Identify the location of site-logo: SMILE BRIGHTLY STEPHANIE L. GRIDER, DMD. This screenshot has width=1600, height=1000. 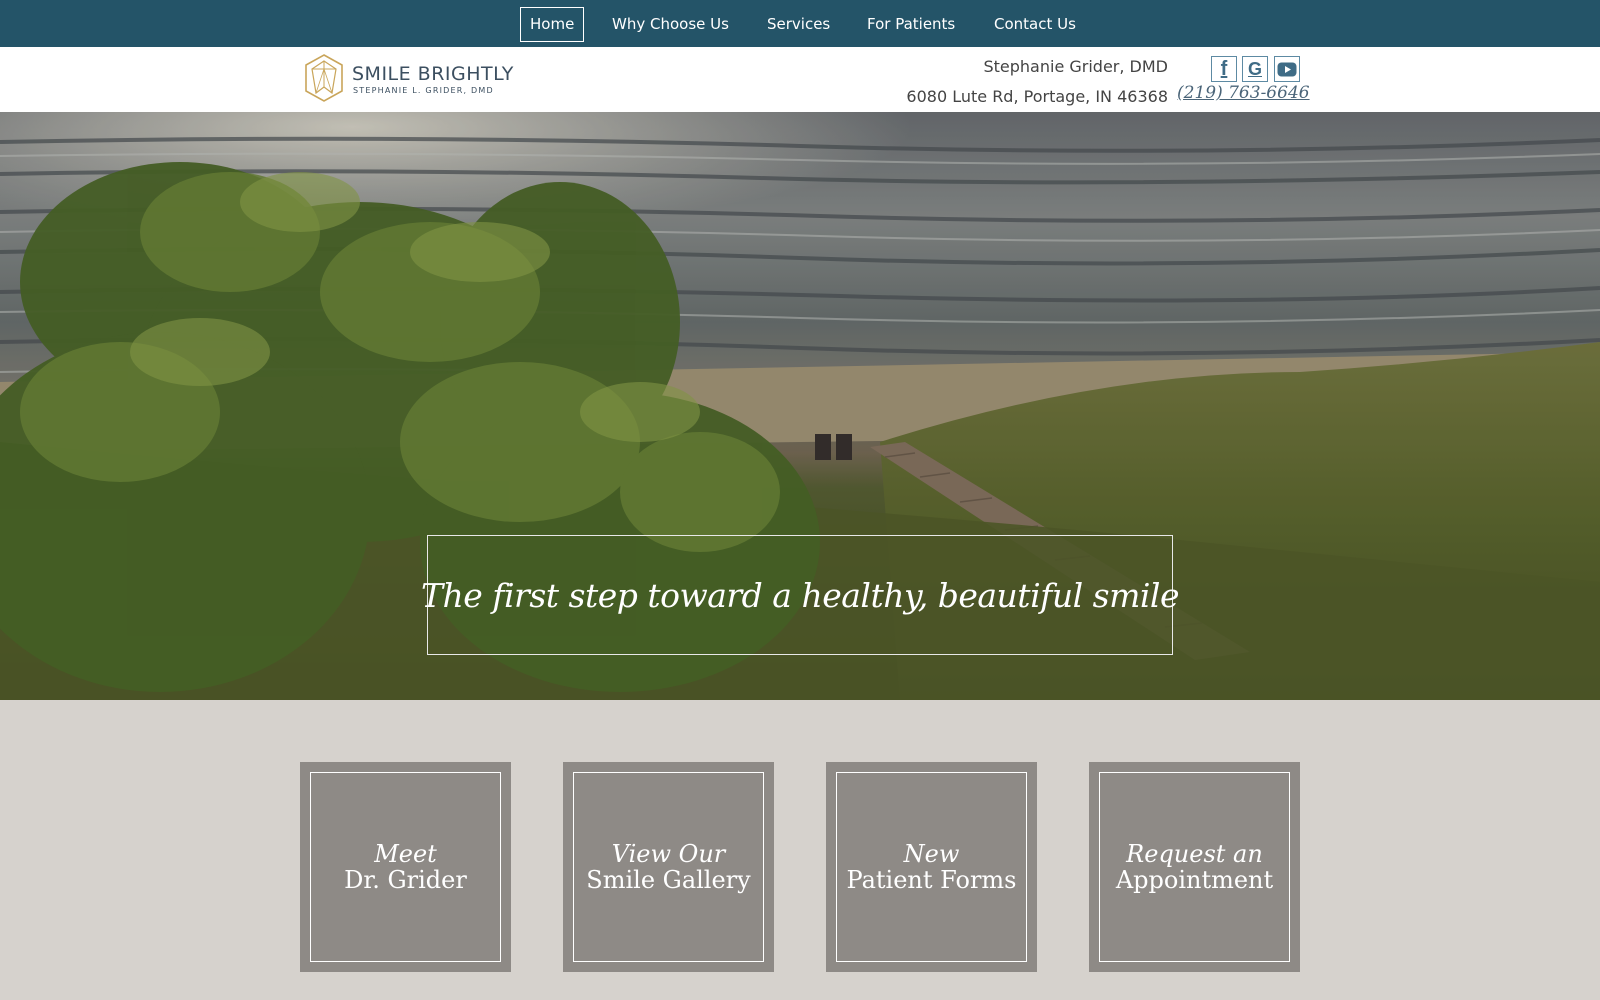
(412, 78).